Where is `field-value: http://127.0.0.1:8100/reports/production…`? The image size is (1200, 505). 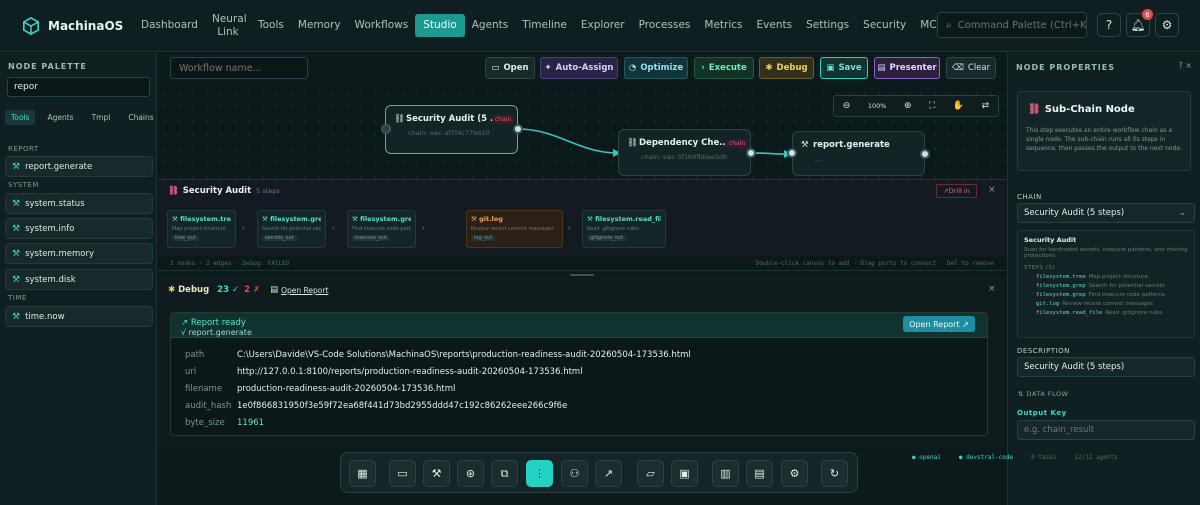 field-value: http://127.0.0.1:8100/reports/production… is located at coordinates (410, 372).